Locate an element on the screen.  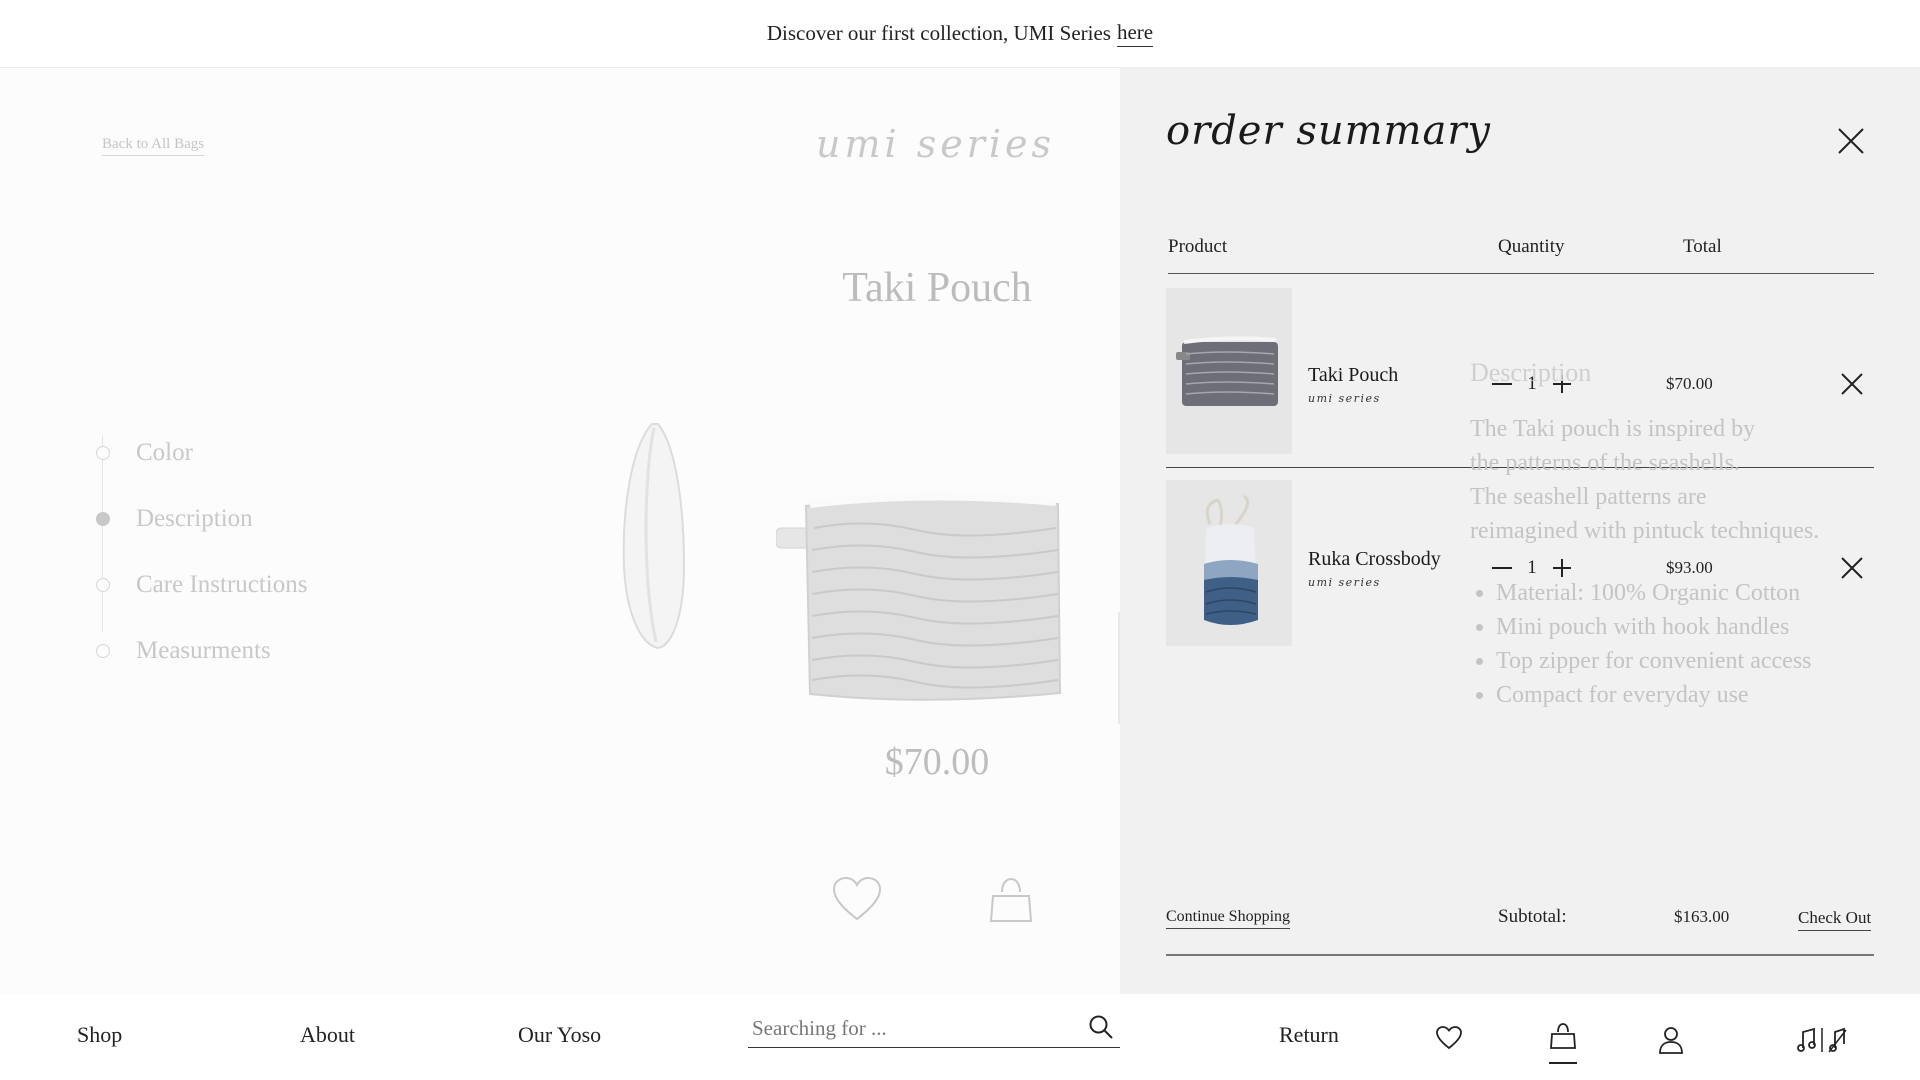
column-quantity: Quantity is located at coordinates (1531, 246).